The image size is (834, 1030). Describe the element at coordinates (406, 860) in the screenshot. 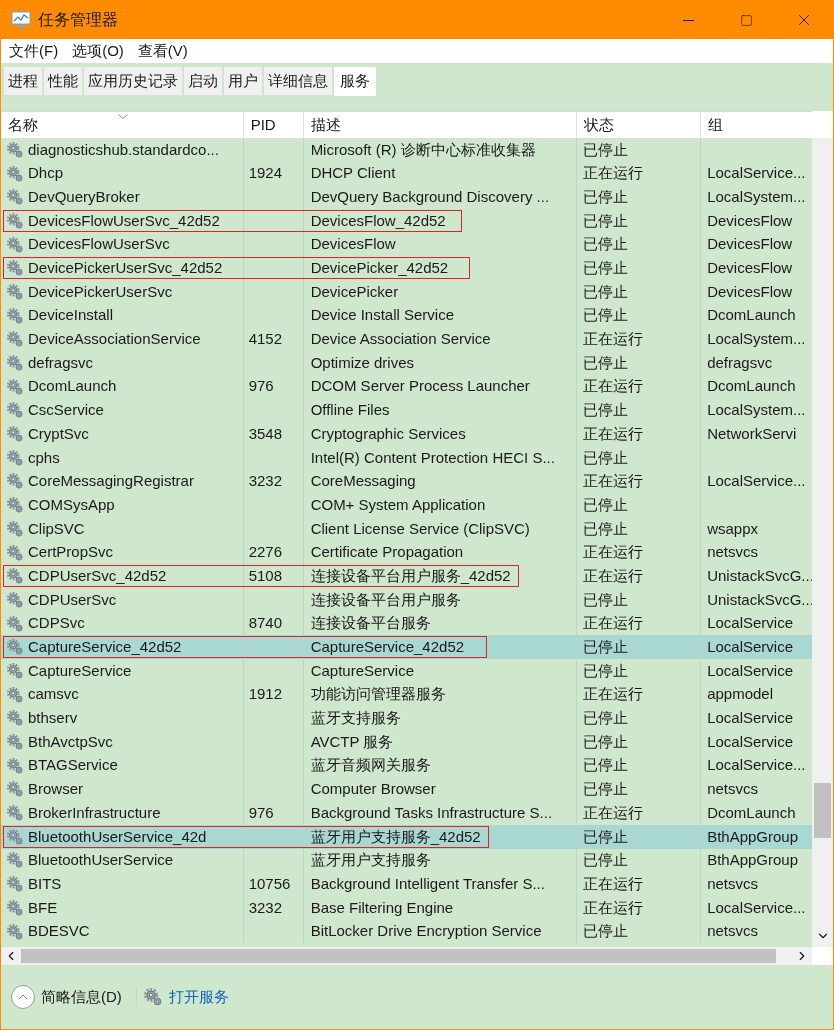

I see `table-row: BluetoothUserService 蓝牙用户支持服务 已停止 BthAppGroup` at that location.